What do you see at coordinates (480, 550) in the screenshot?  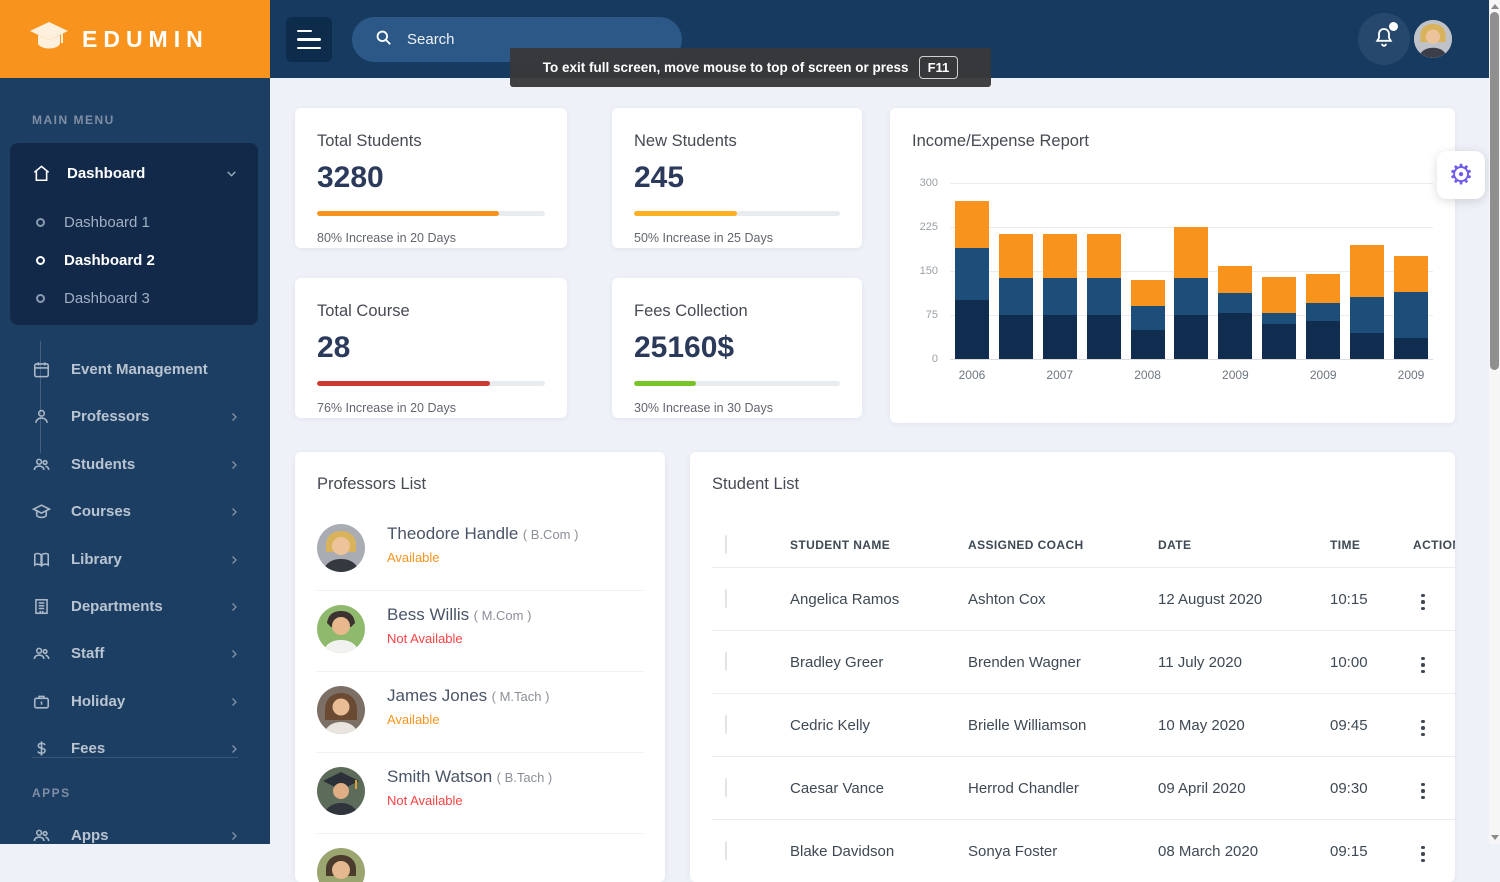 I see `professor-list-item: Theodore Handle ( B.Com ) Available` at bounding box center [480, 550].